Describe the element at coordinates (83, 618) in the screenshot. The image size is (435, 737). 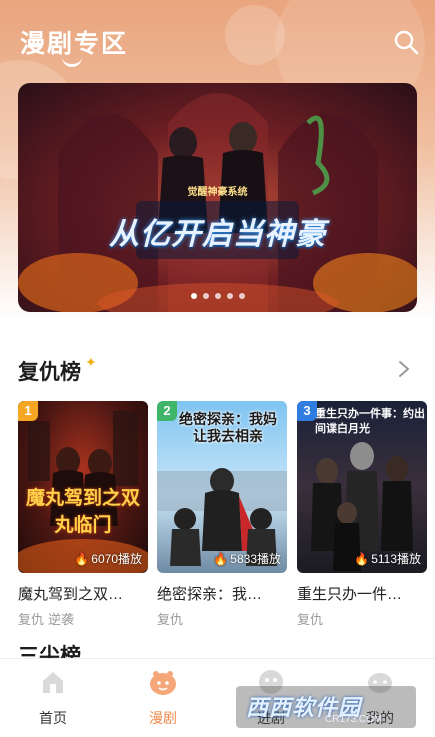
I see `tag-list: 复仇 逆袭` at that location.